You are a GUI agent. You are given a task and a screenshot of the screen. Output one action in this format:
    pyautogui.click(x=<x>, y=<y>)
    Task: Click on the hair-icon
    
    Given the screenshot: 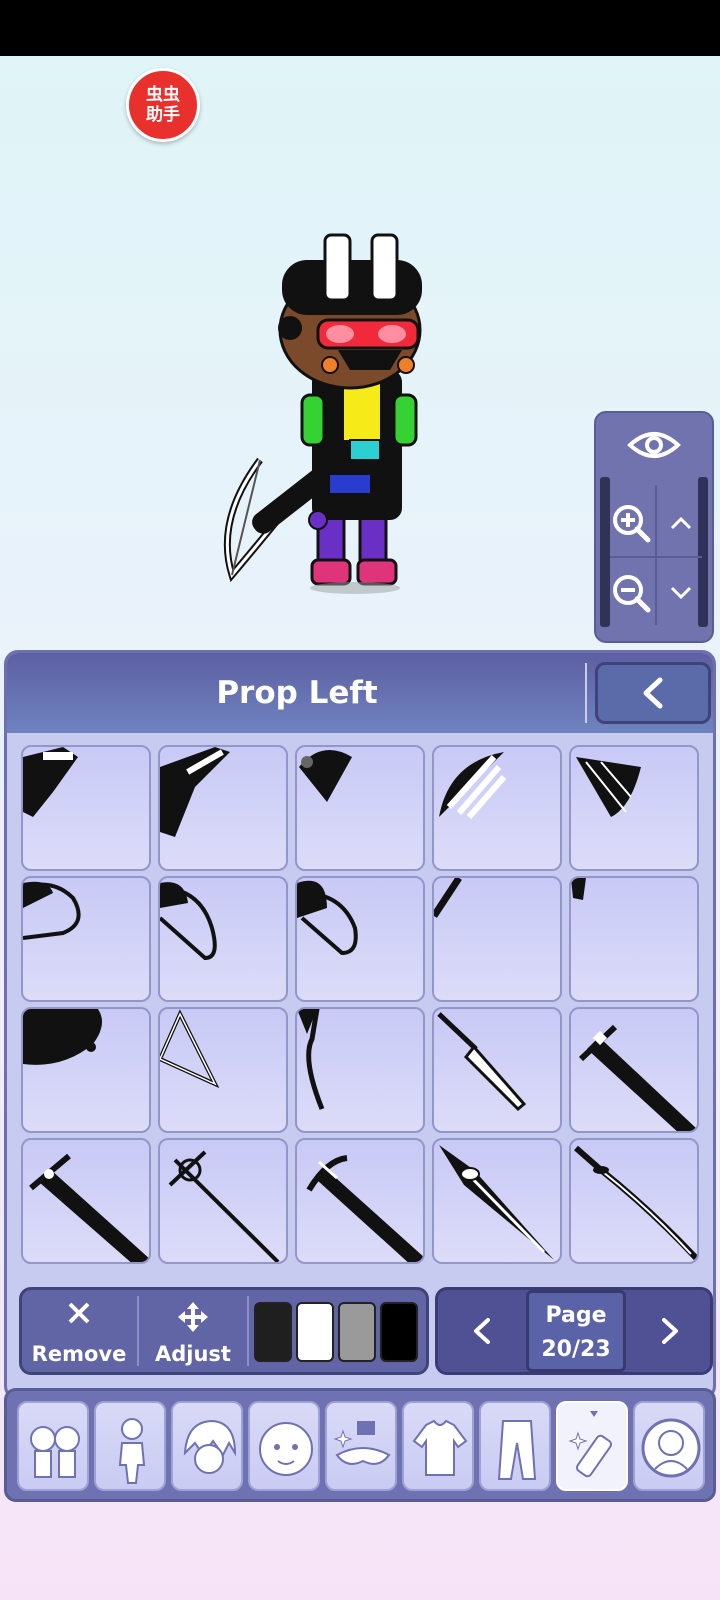 What is the action you would take?
    pyautogui.click(x=210, y=1446)
    